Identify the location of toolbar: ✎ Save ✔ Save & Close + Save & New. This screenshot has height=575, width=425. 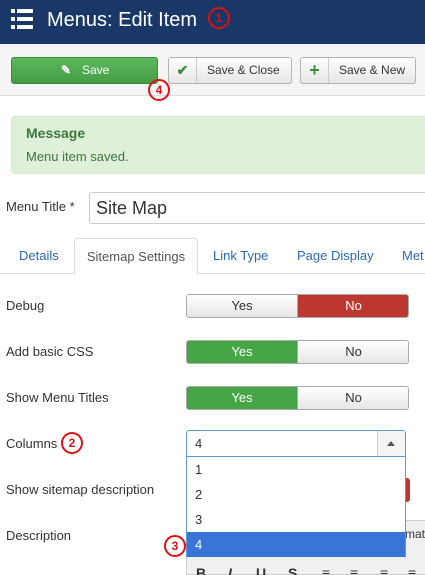
(212, 70).